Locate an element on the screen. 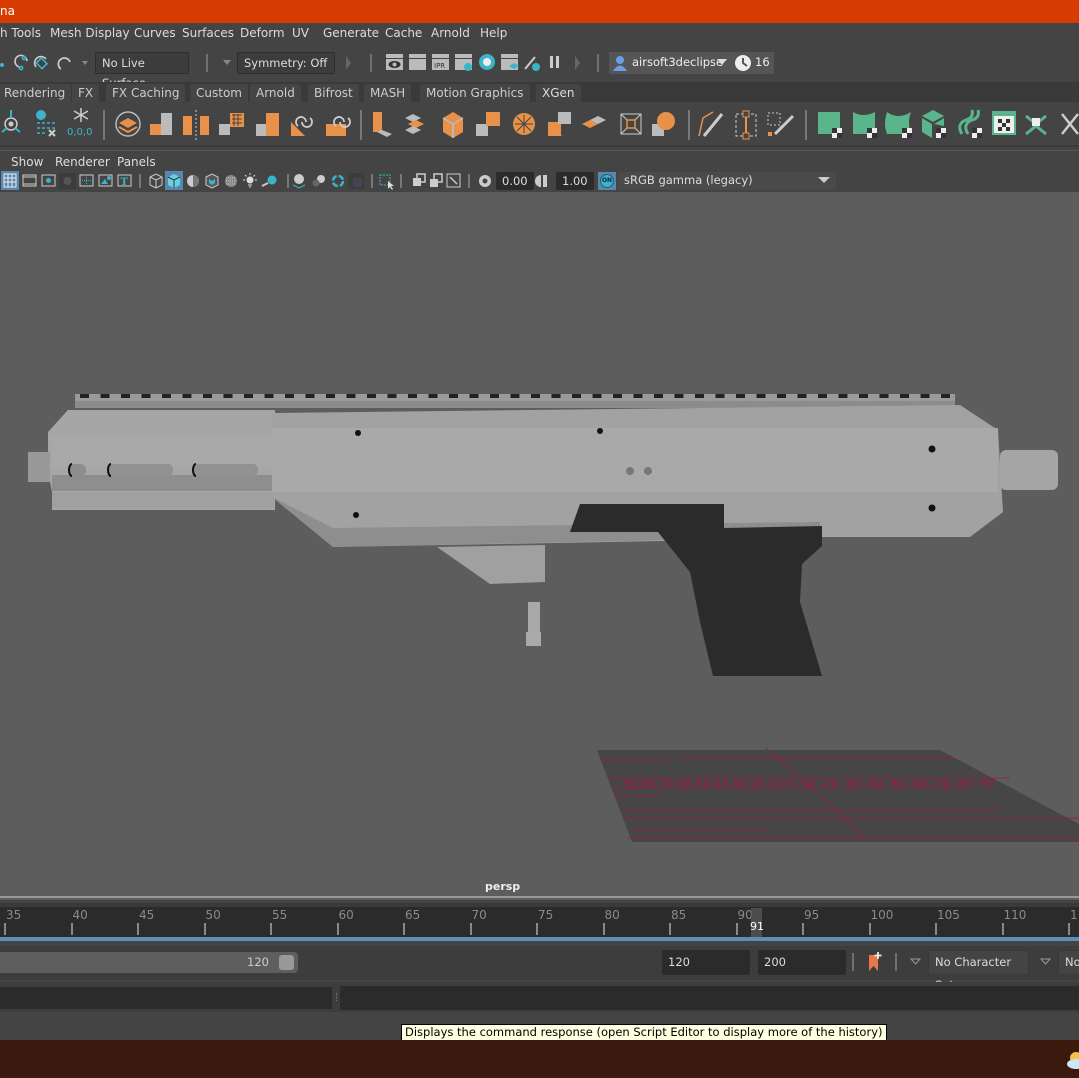  mirror-icon is located at coordinates (594, 122).